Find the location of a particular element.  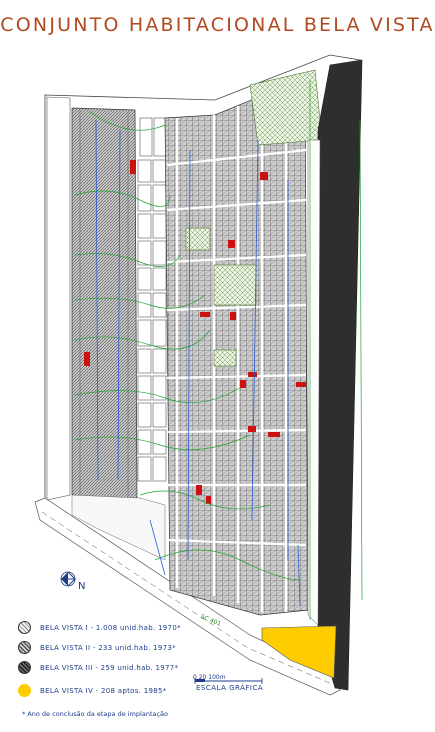

green-area-north is located at coordinates (286, 107).